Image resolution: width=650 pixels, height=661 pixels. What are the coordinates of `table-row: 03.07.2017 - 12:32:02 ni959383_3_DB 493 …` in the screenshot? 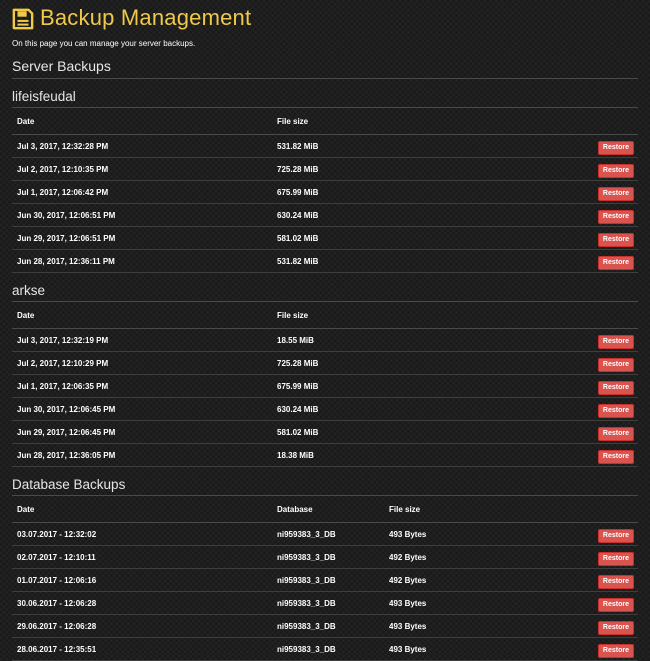 It's located at (325, 534).